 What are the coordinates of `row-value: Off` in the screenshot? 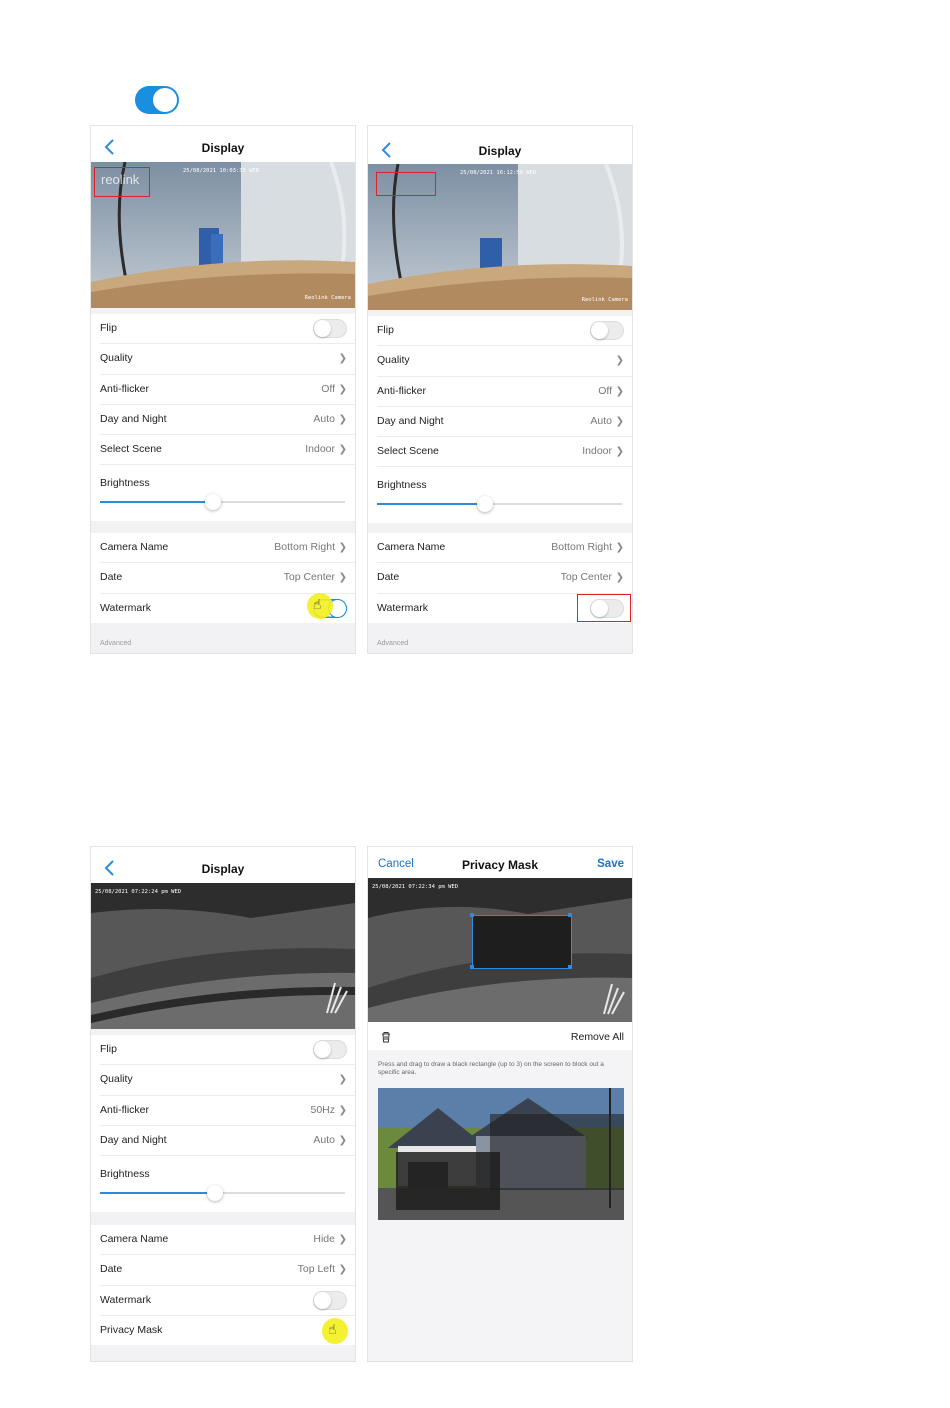 It's located at (605, 390).